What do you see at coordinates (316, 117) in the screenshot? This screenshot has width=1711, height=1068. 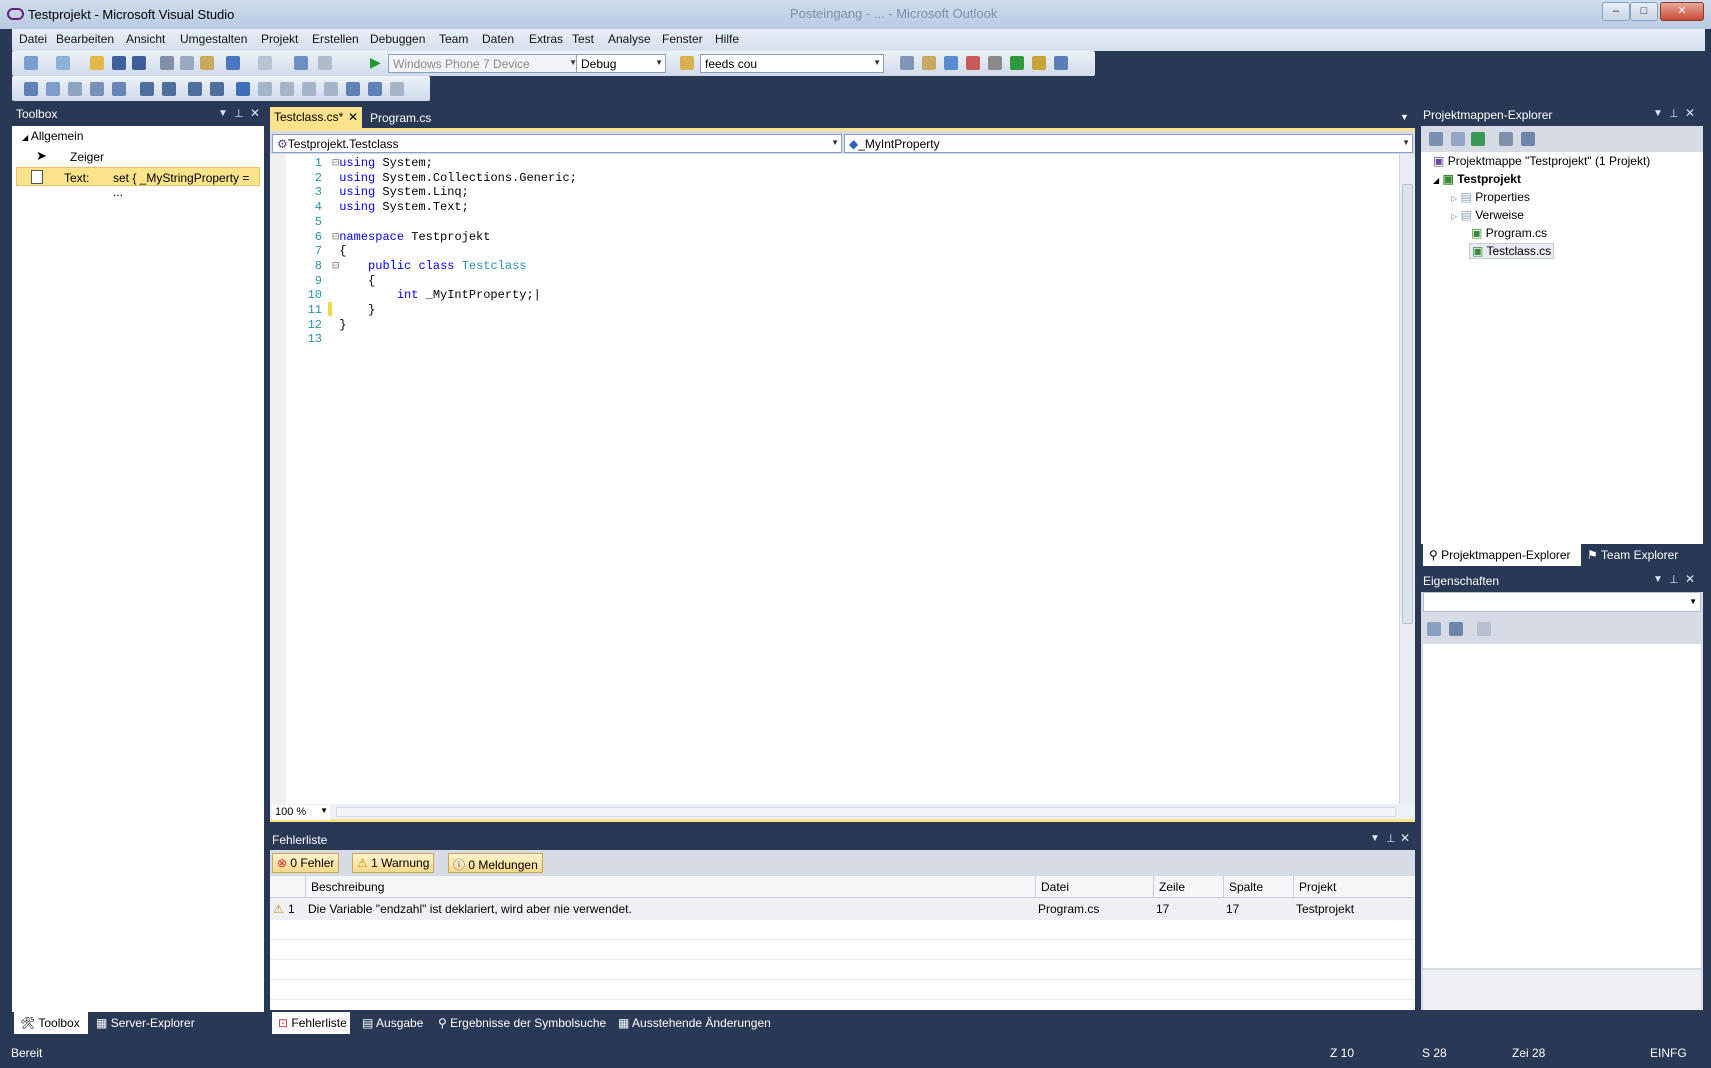 I see `tab-testclass: Testclass.cs* ✕` at bounding box center [316, 117].